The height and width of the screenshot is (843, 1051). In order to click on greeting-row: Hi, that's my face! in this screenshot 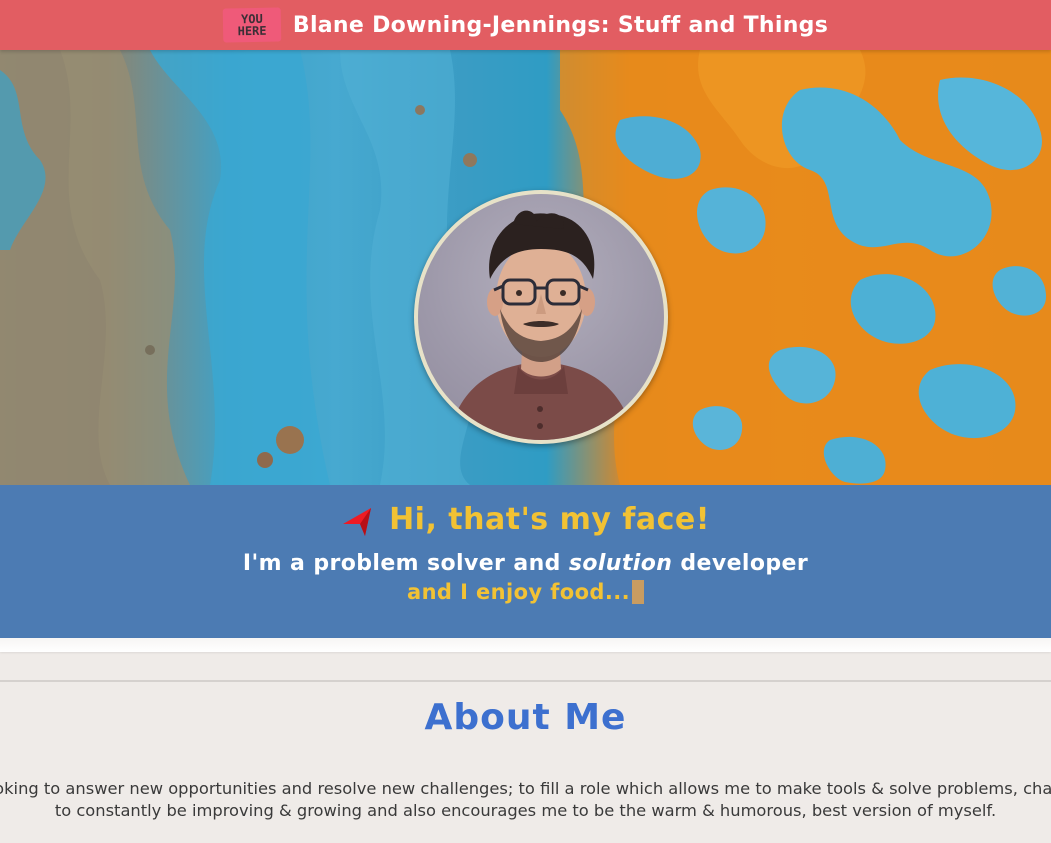, I will do `click(525, 519)`.